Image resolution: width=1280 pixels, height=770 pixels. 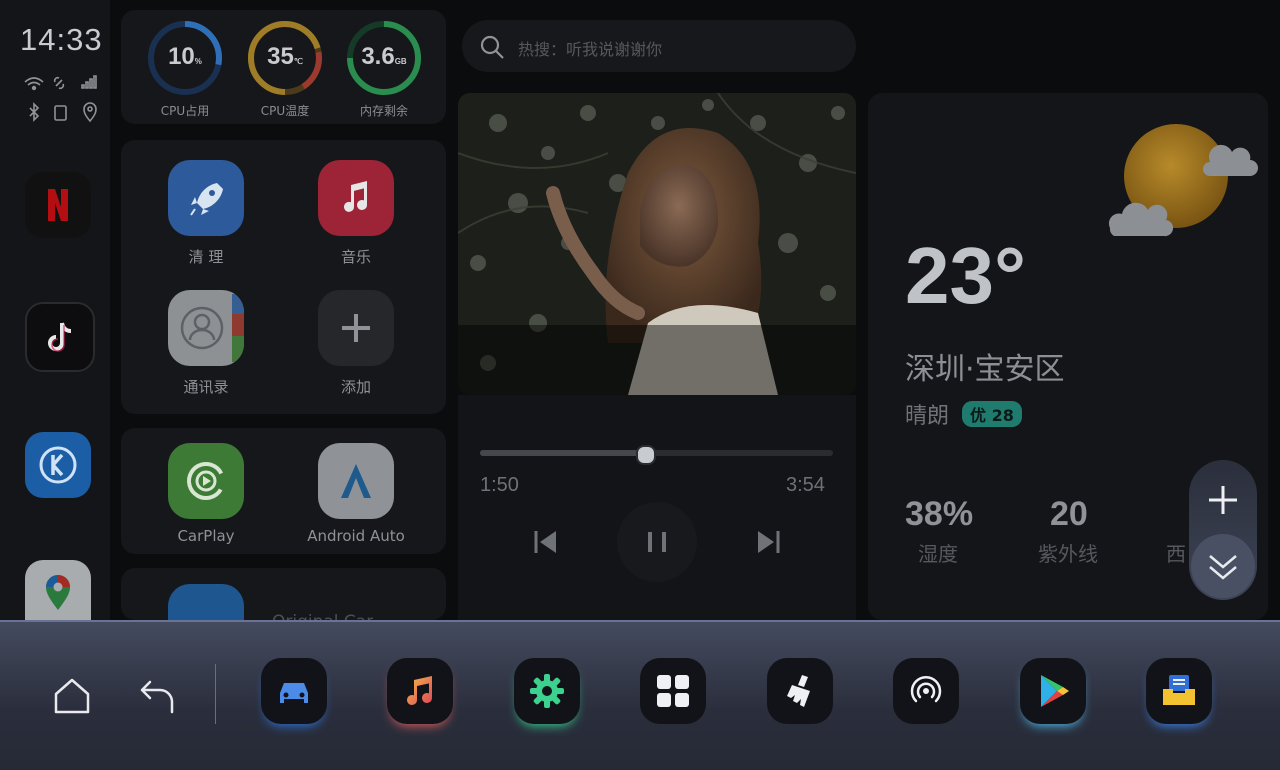 What do you see at coordinates (206, 257) in the screenshot?
I see `clean-label: 清 理` at bounding box center [206, 257].